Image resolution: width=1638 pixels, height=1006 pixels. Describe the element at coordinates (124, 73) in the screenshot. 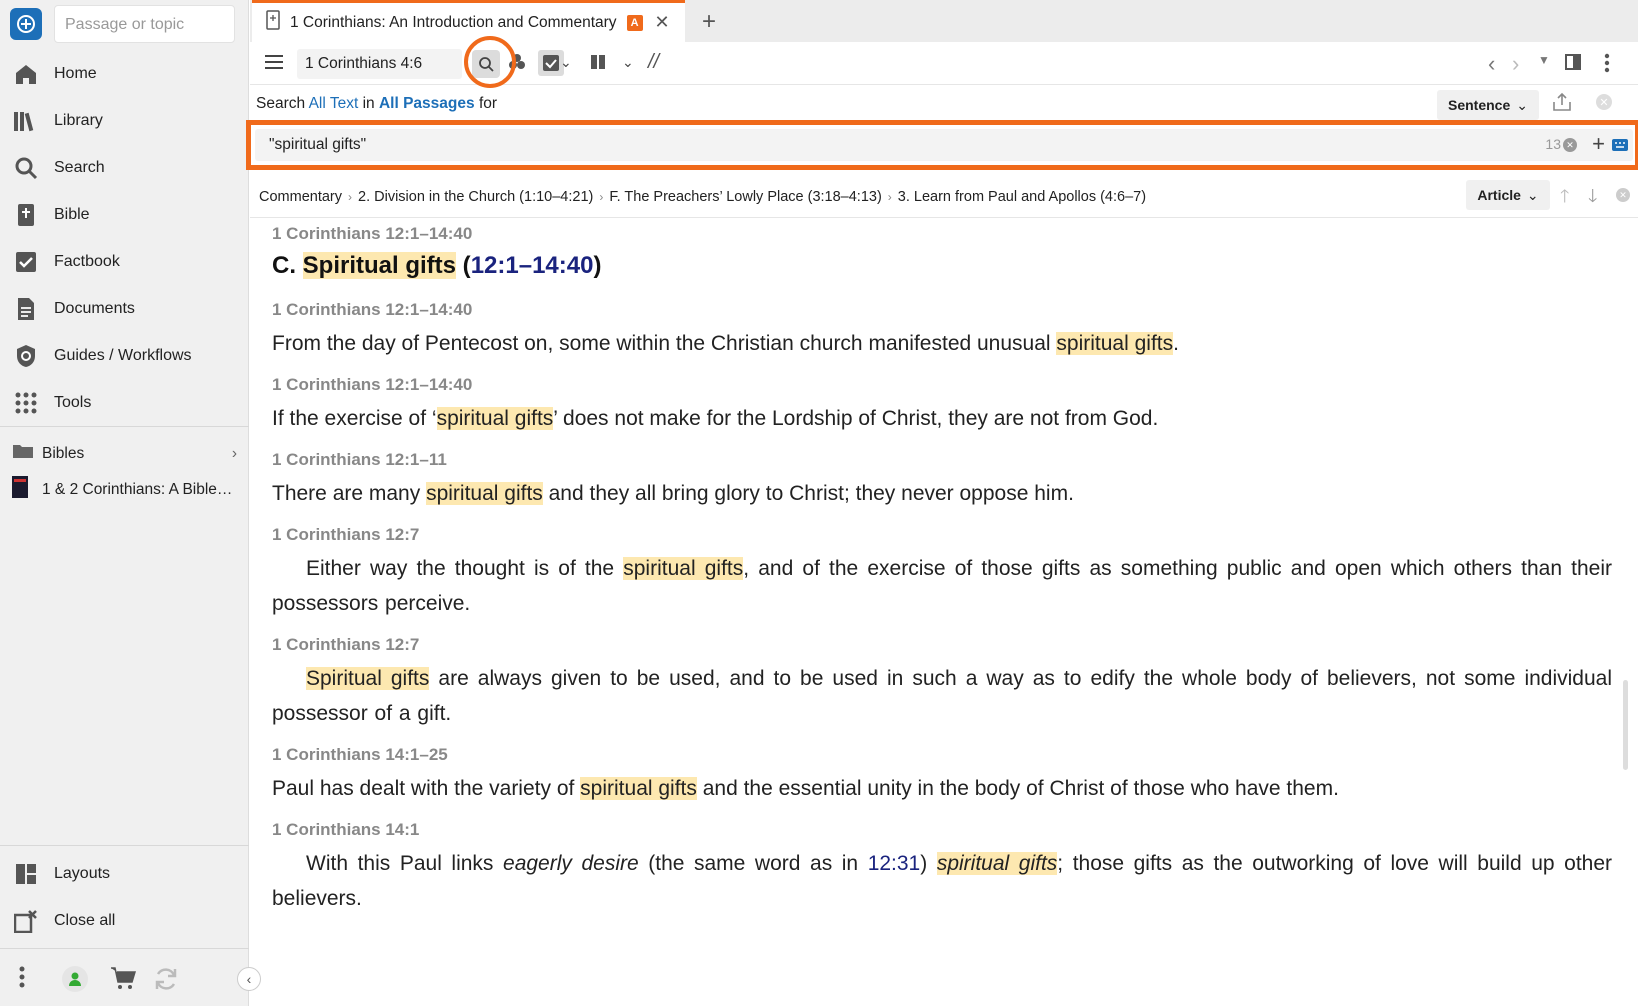

I see `sidebar-item-home: Home` at that location.